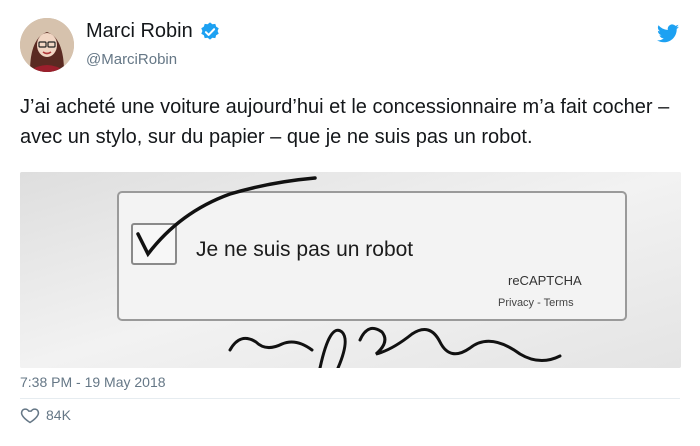 This screenshot has width=700, height=446. I want to click on recaptcha-links: Privacy - Terms, so click(536, 303).